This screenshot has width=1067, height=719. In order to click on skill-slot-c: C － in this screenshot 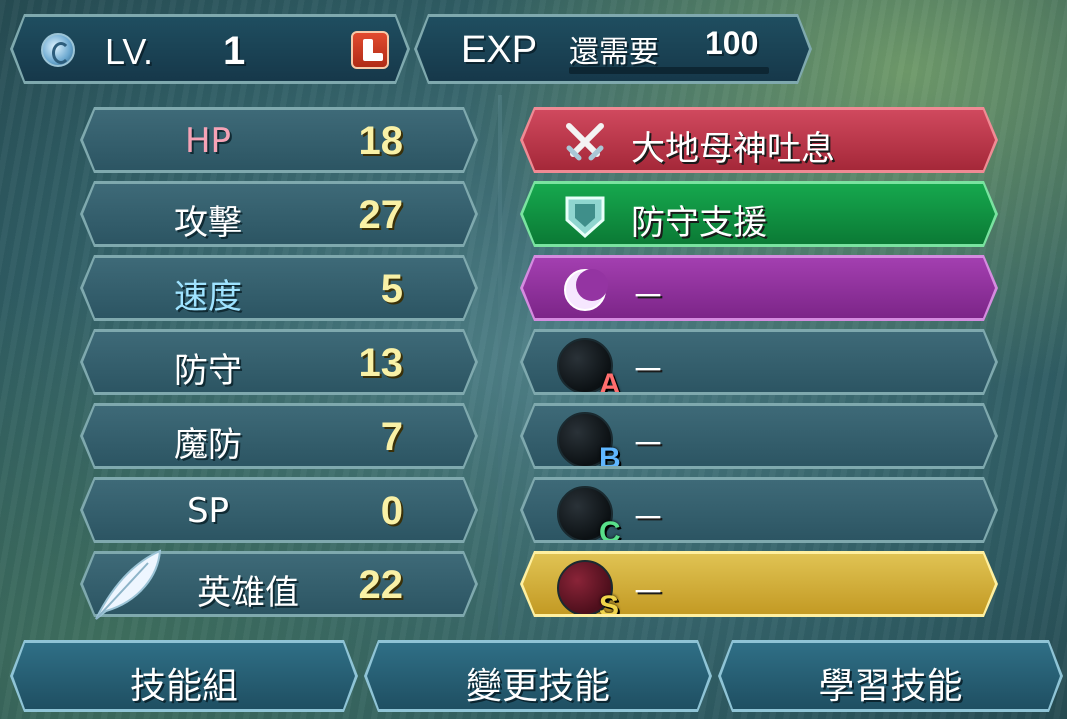, I will do `click(759, 510)`.